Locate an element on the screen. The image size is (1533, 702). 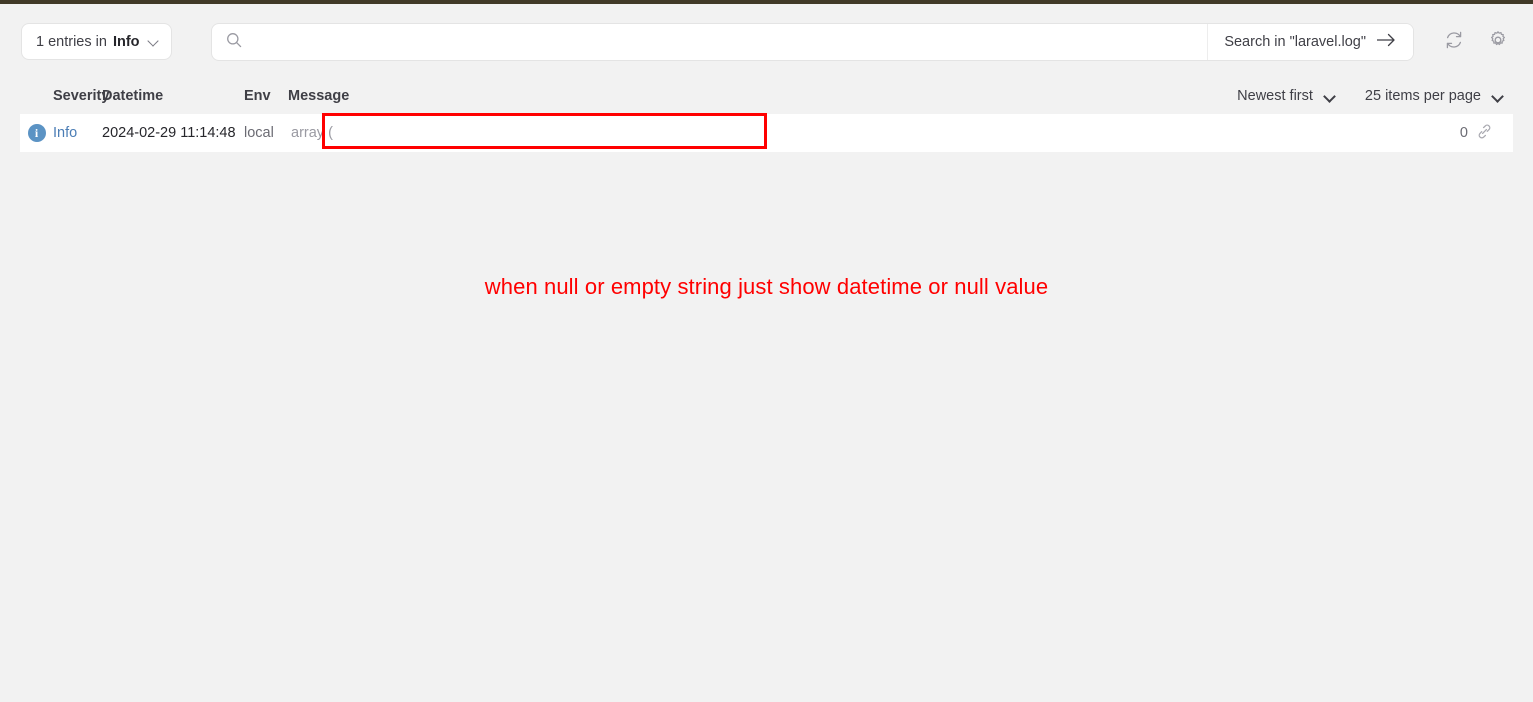
search-field is located at coordinates (709, 42).